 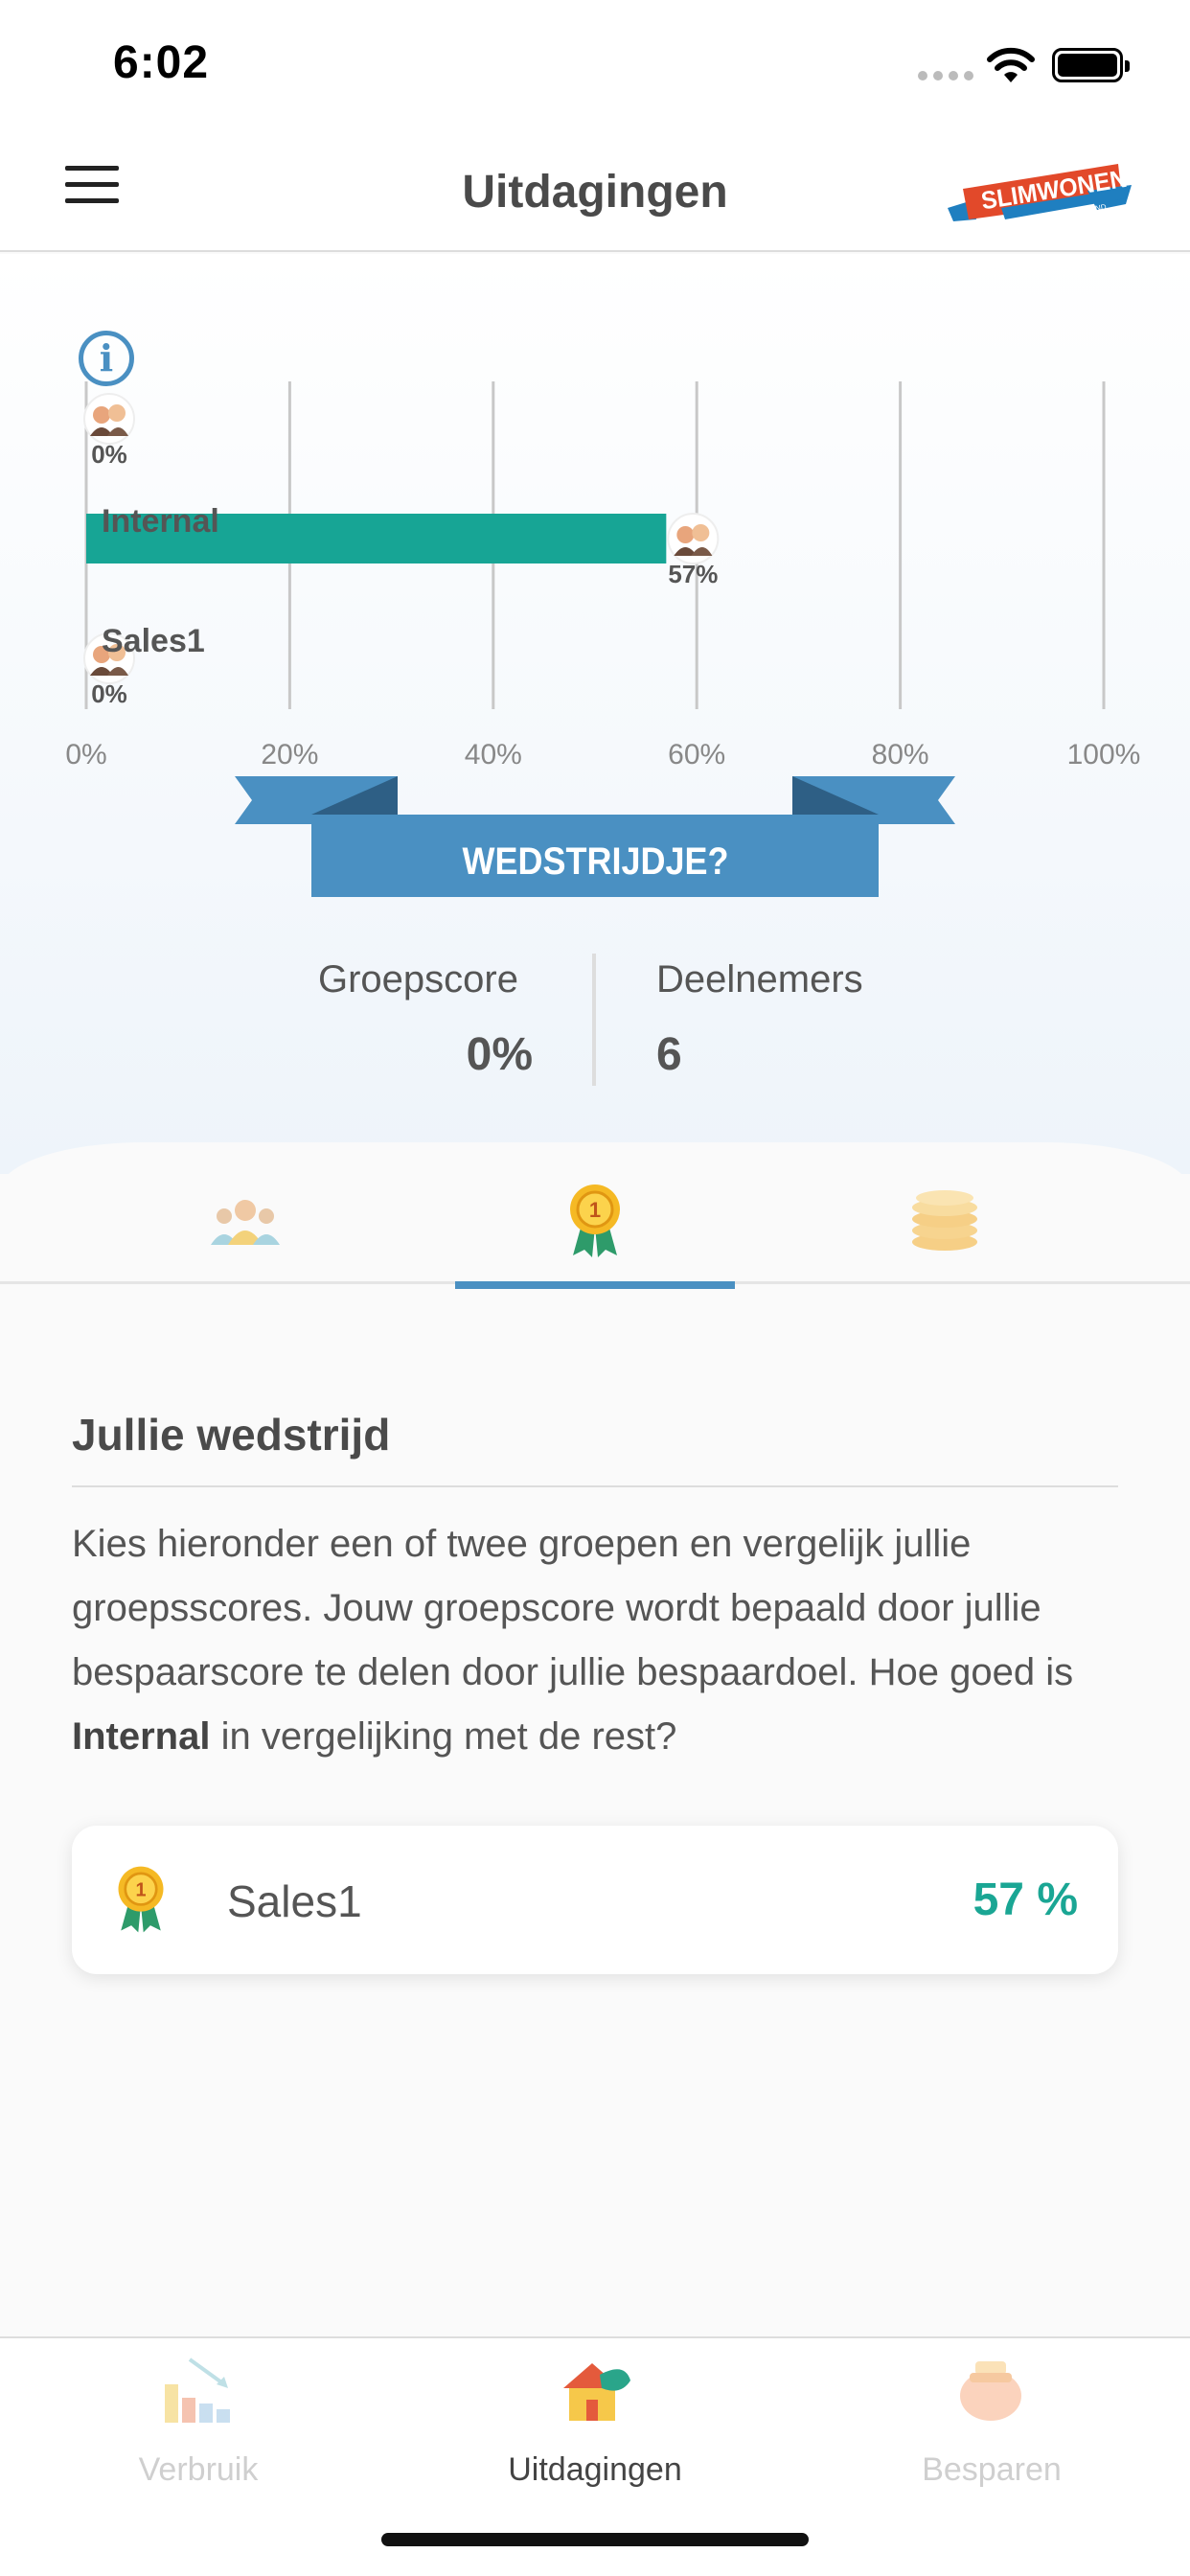 What do you see at coordinates (1104, 754) in the screenshot?
I see `x-tick-label: 100%` at bounding box center [1104, 754].